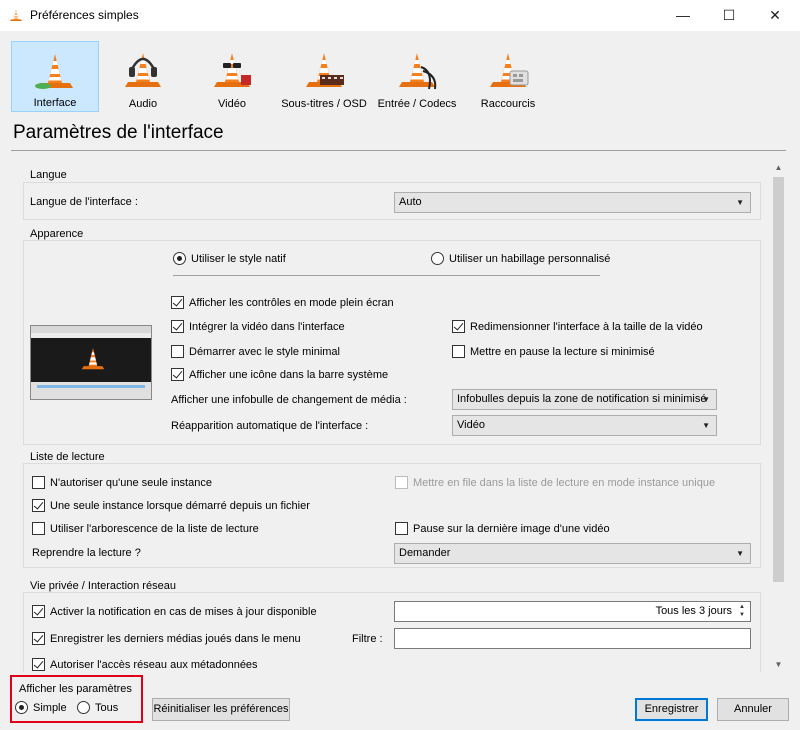 This screenshot has height=730, width=800. What do you see at coordinates (122, 482) in the screenshot?
I see `one-instance-checkbox: N'autoriser qu'une seule instance` at bounding box center [122, 482].